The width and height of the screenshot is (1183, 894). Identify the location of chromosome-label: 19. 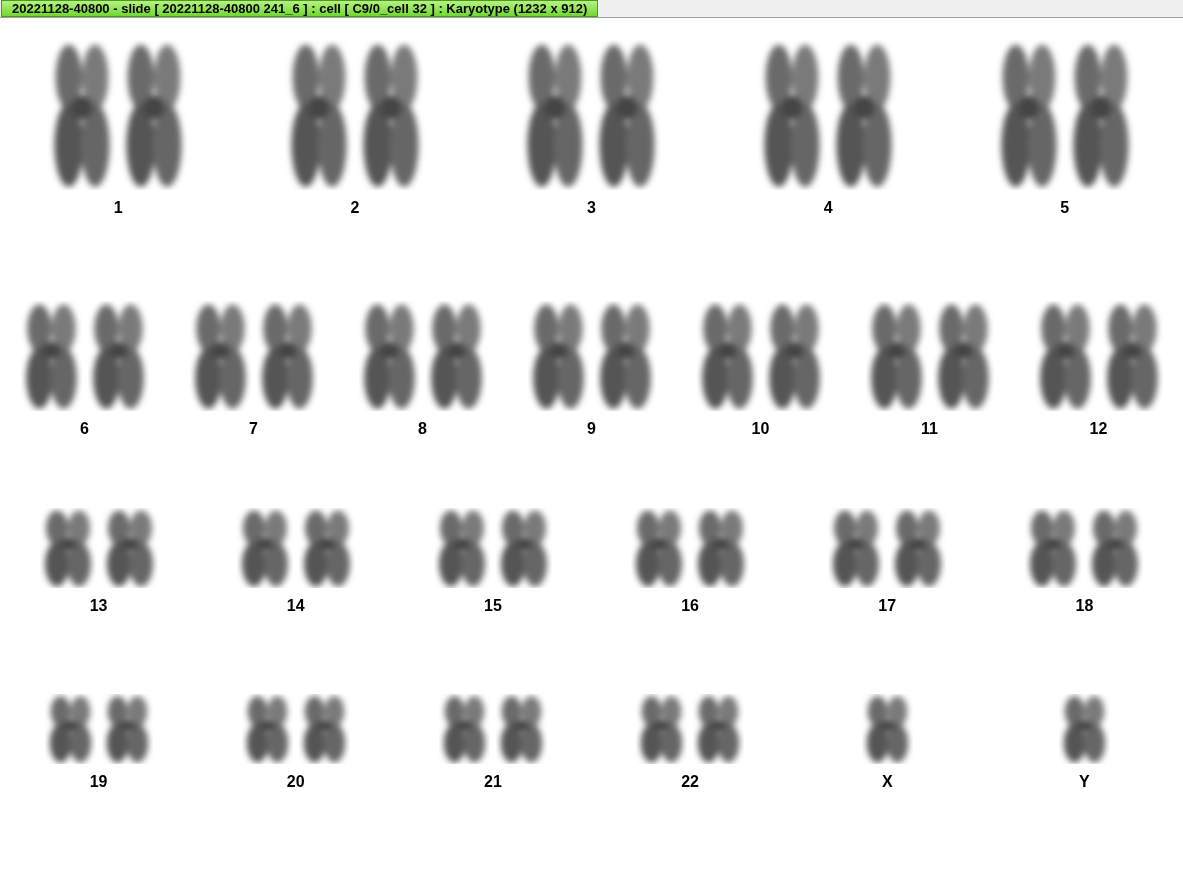
(98, 782).